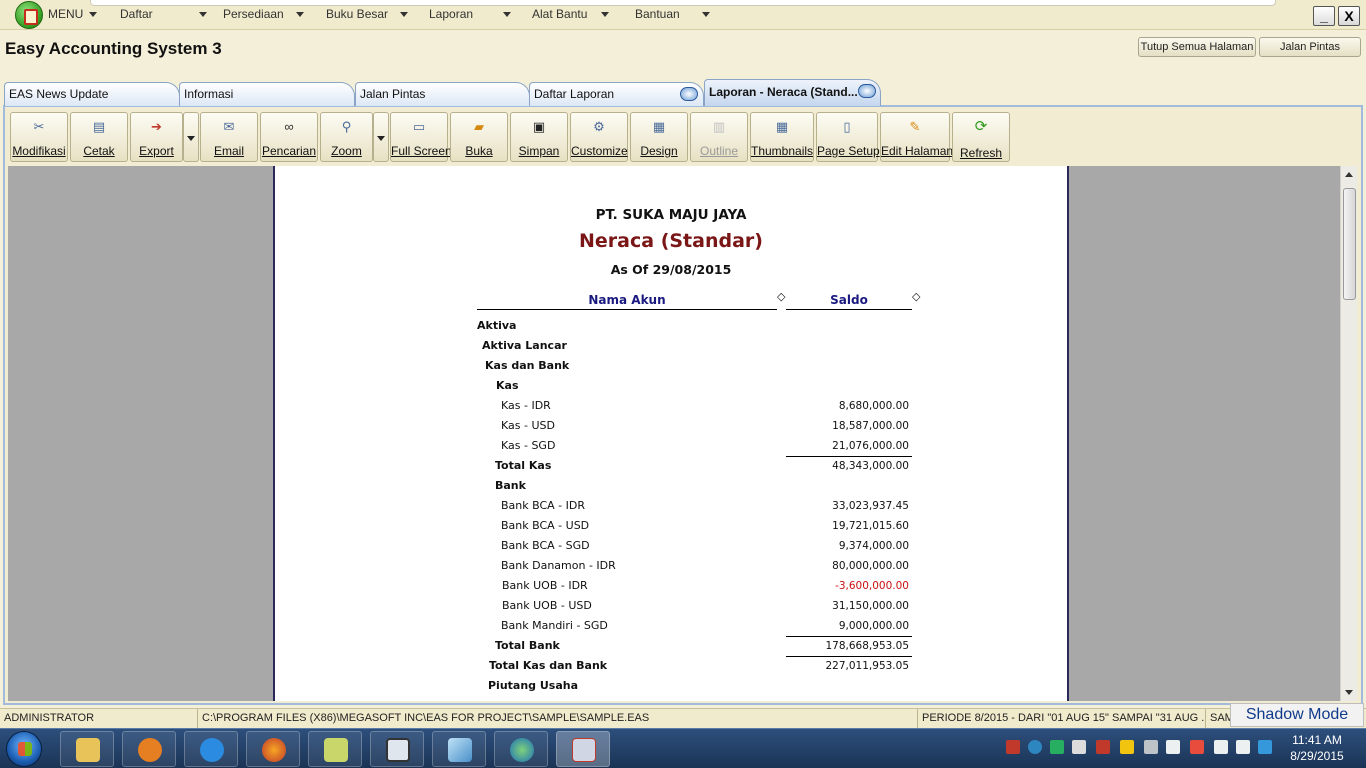 The width and height of the screenshot is (1366, 768). Describe the element at coordinates (543, 505) in the screenshot. I see `account-label: Bank BCA - IDR` at that location.